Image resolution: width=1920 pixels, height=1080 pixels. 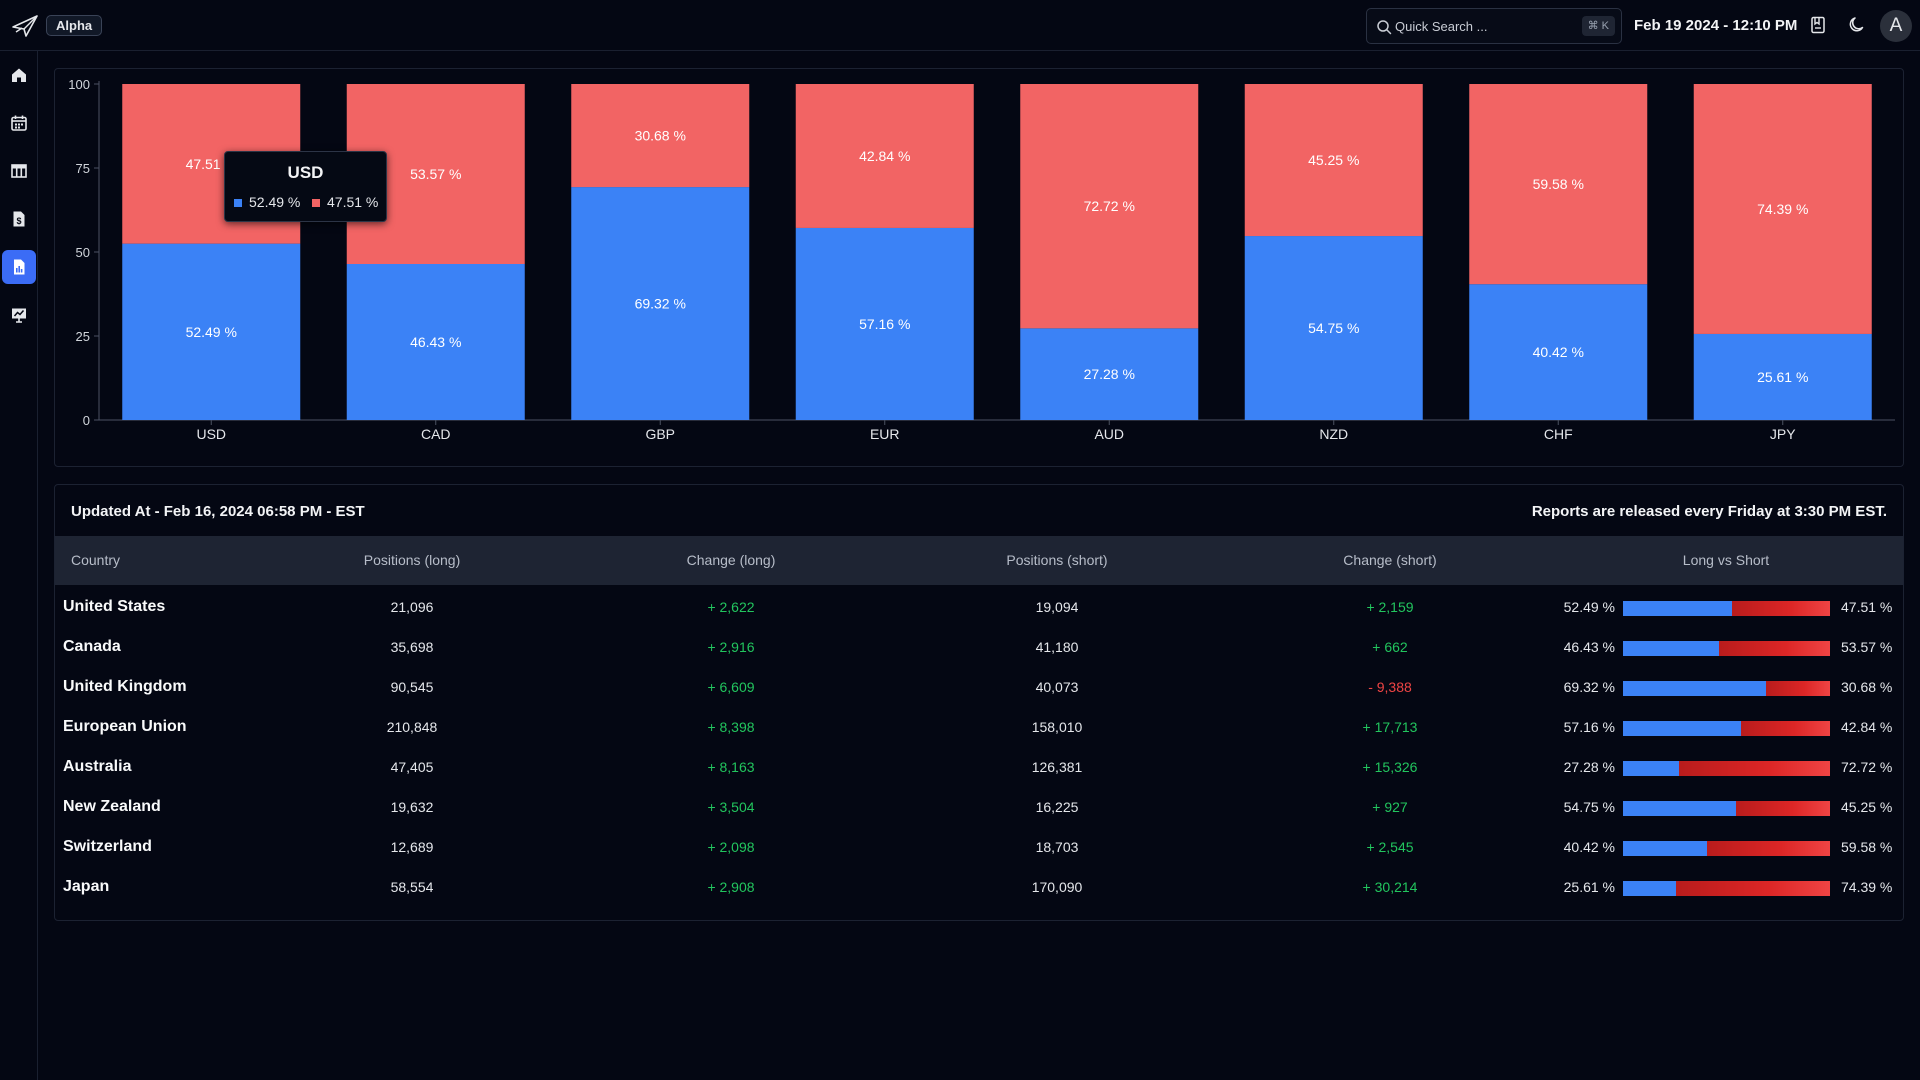 I want to click on cell-country: United Kingdom, so click(x=125, y=686).